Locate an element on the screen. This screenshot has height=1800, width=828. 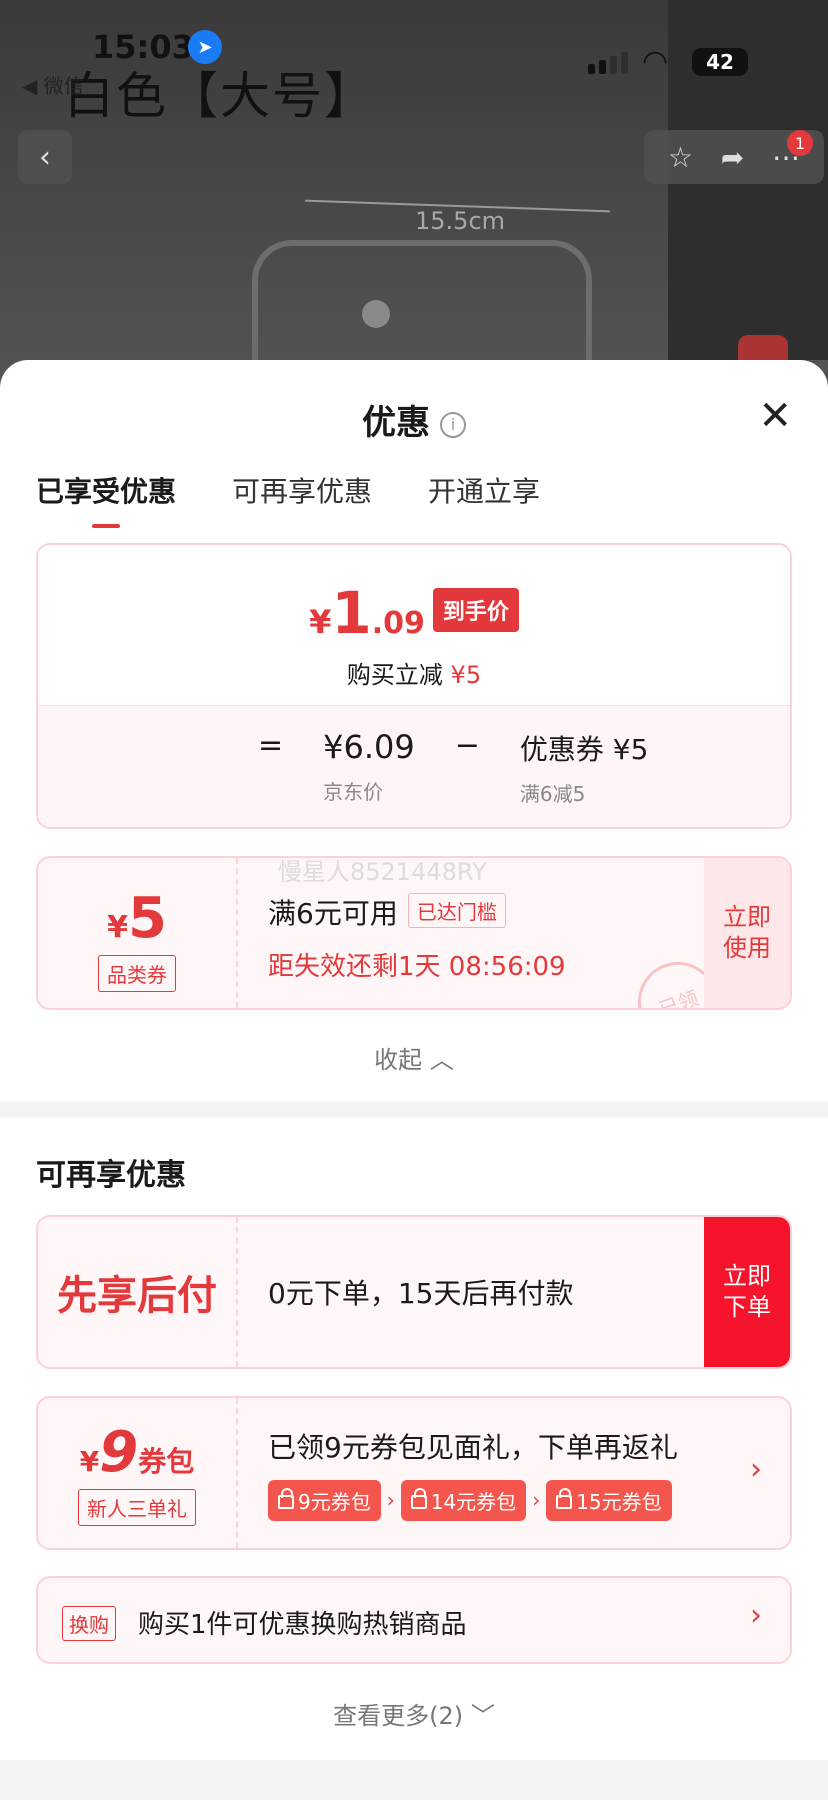
coupon-condition: 满6元可用 已达门槛 is located at coordinates (417, 912).